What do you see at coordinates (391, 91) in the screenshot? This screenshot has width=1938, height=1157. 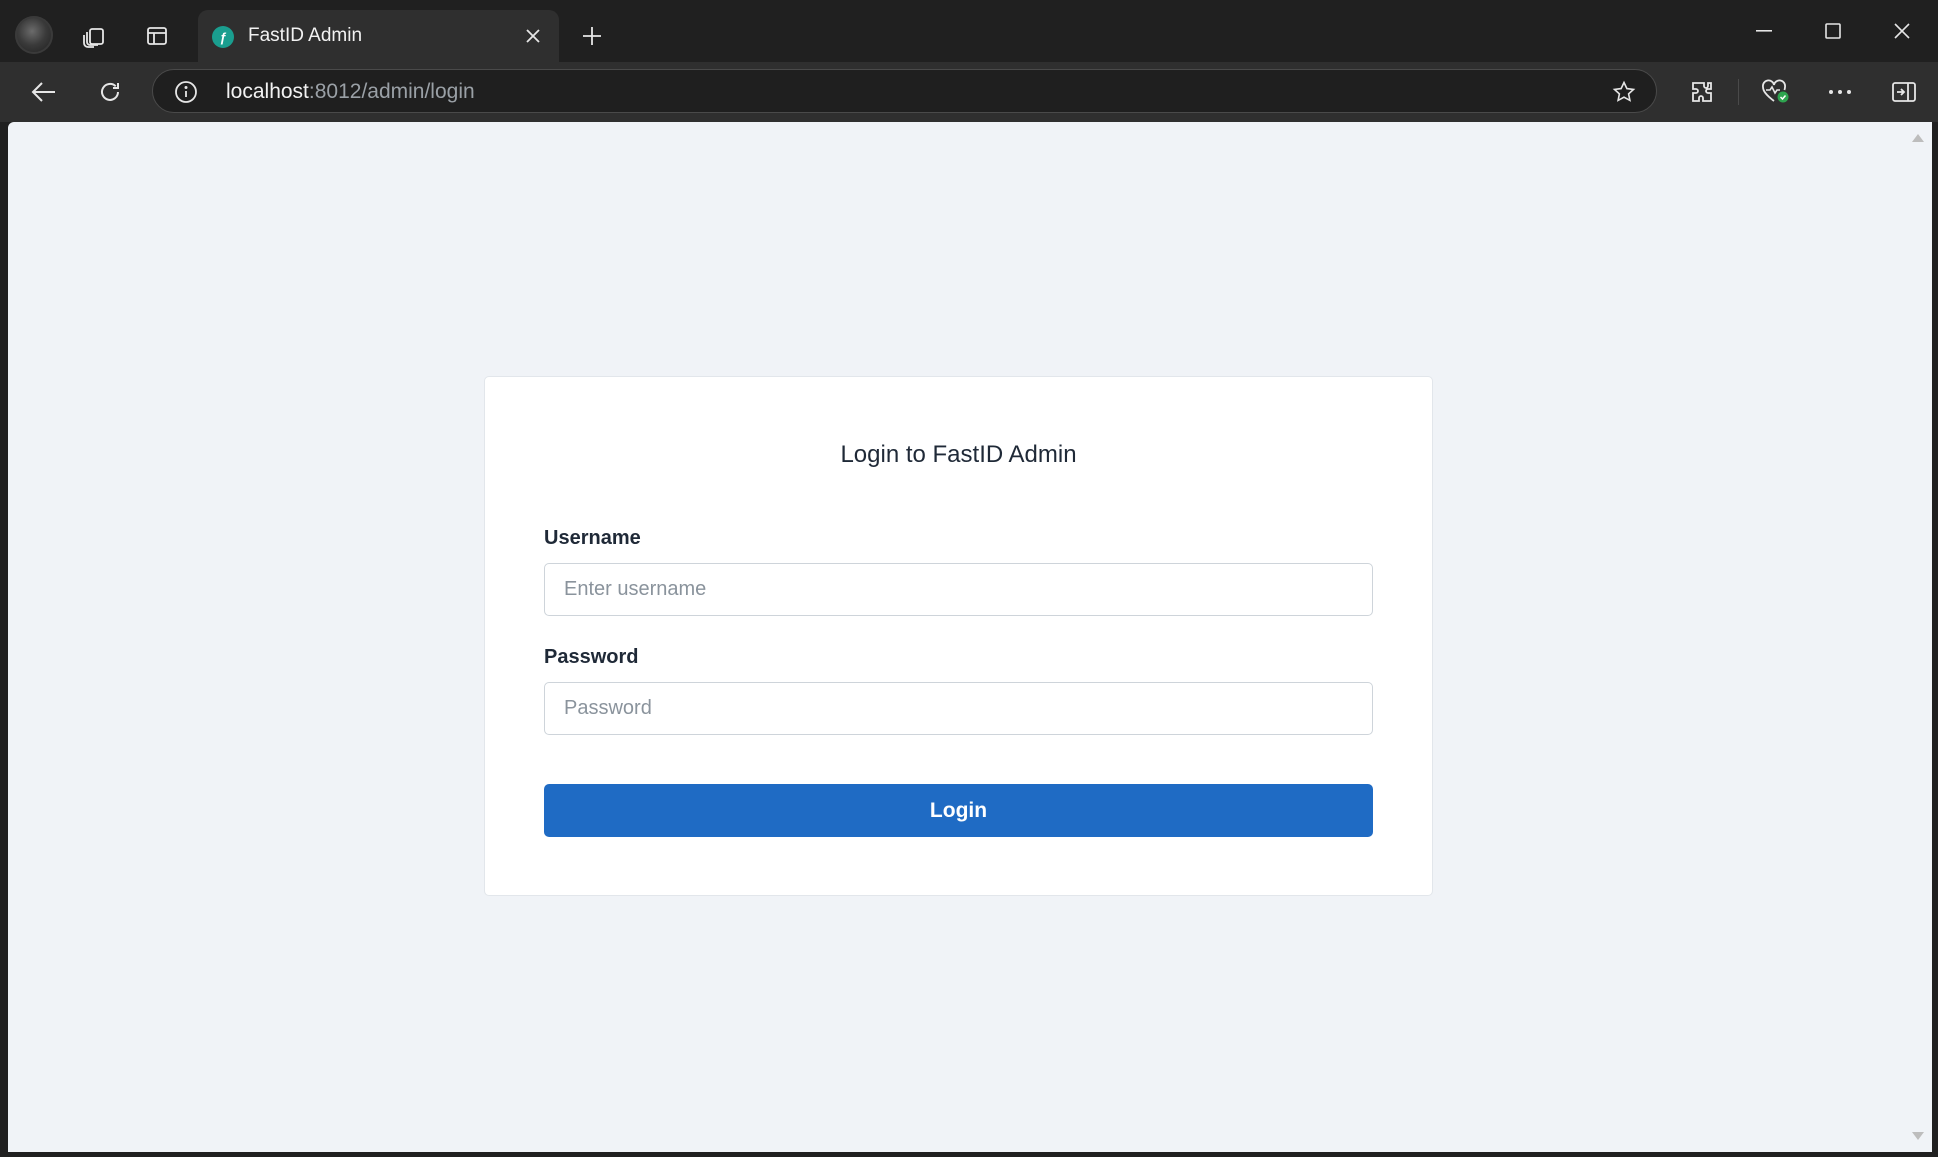 I see `url-path: :8012/admin/login` at bounding box center [391, 91].